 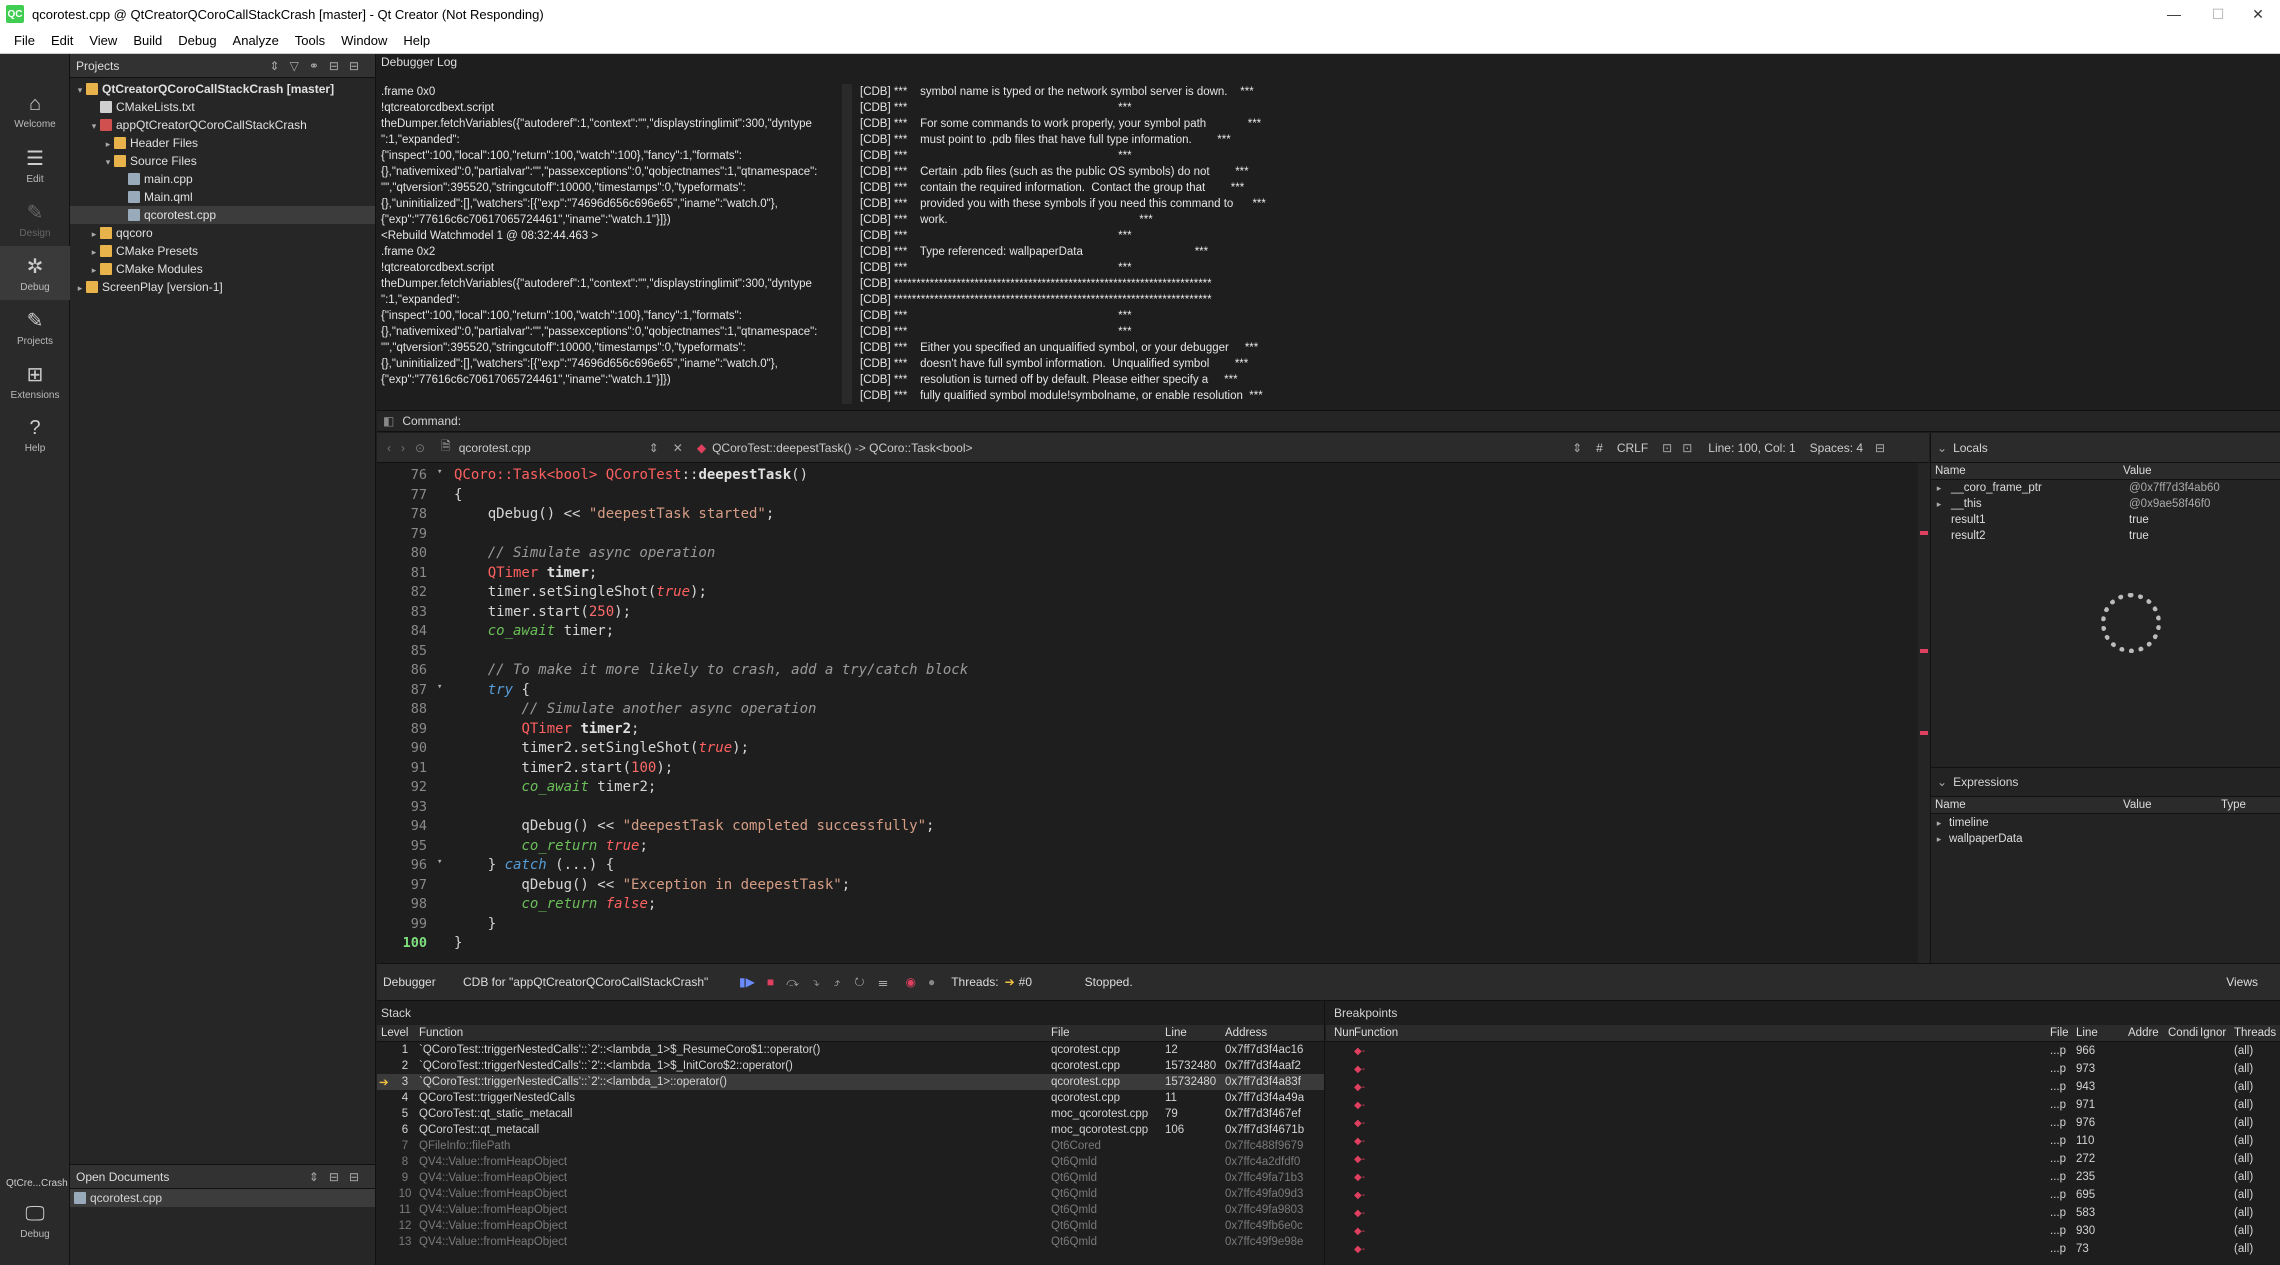 I want to click on project-tree-item: ▾ appQtCreatorQCoroCallStackCrash, so click(x=222, y=125).